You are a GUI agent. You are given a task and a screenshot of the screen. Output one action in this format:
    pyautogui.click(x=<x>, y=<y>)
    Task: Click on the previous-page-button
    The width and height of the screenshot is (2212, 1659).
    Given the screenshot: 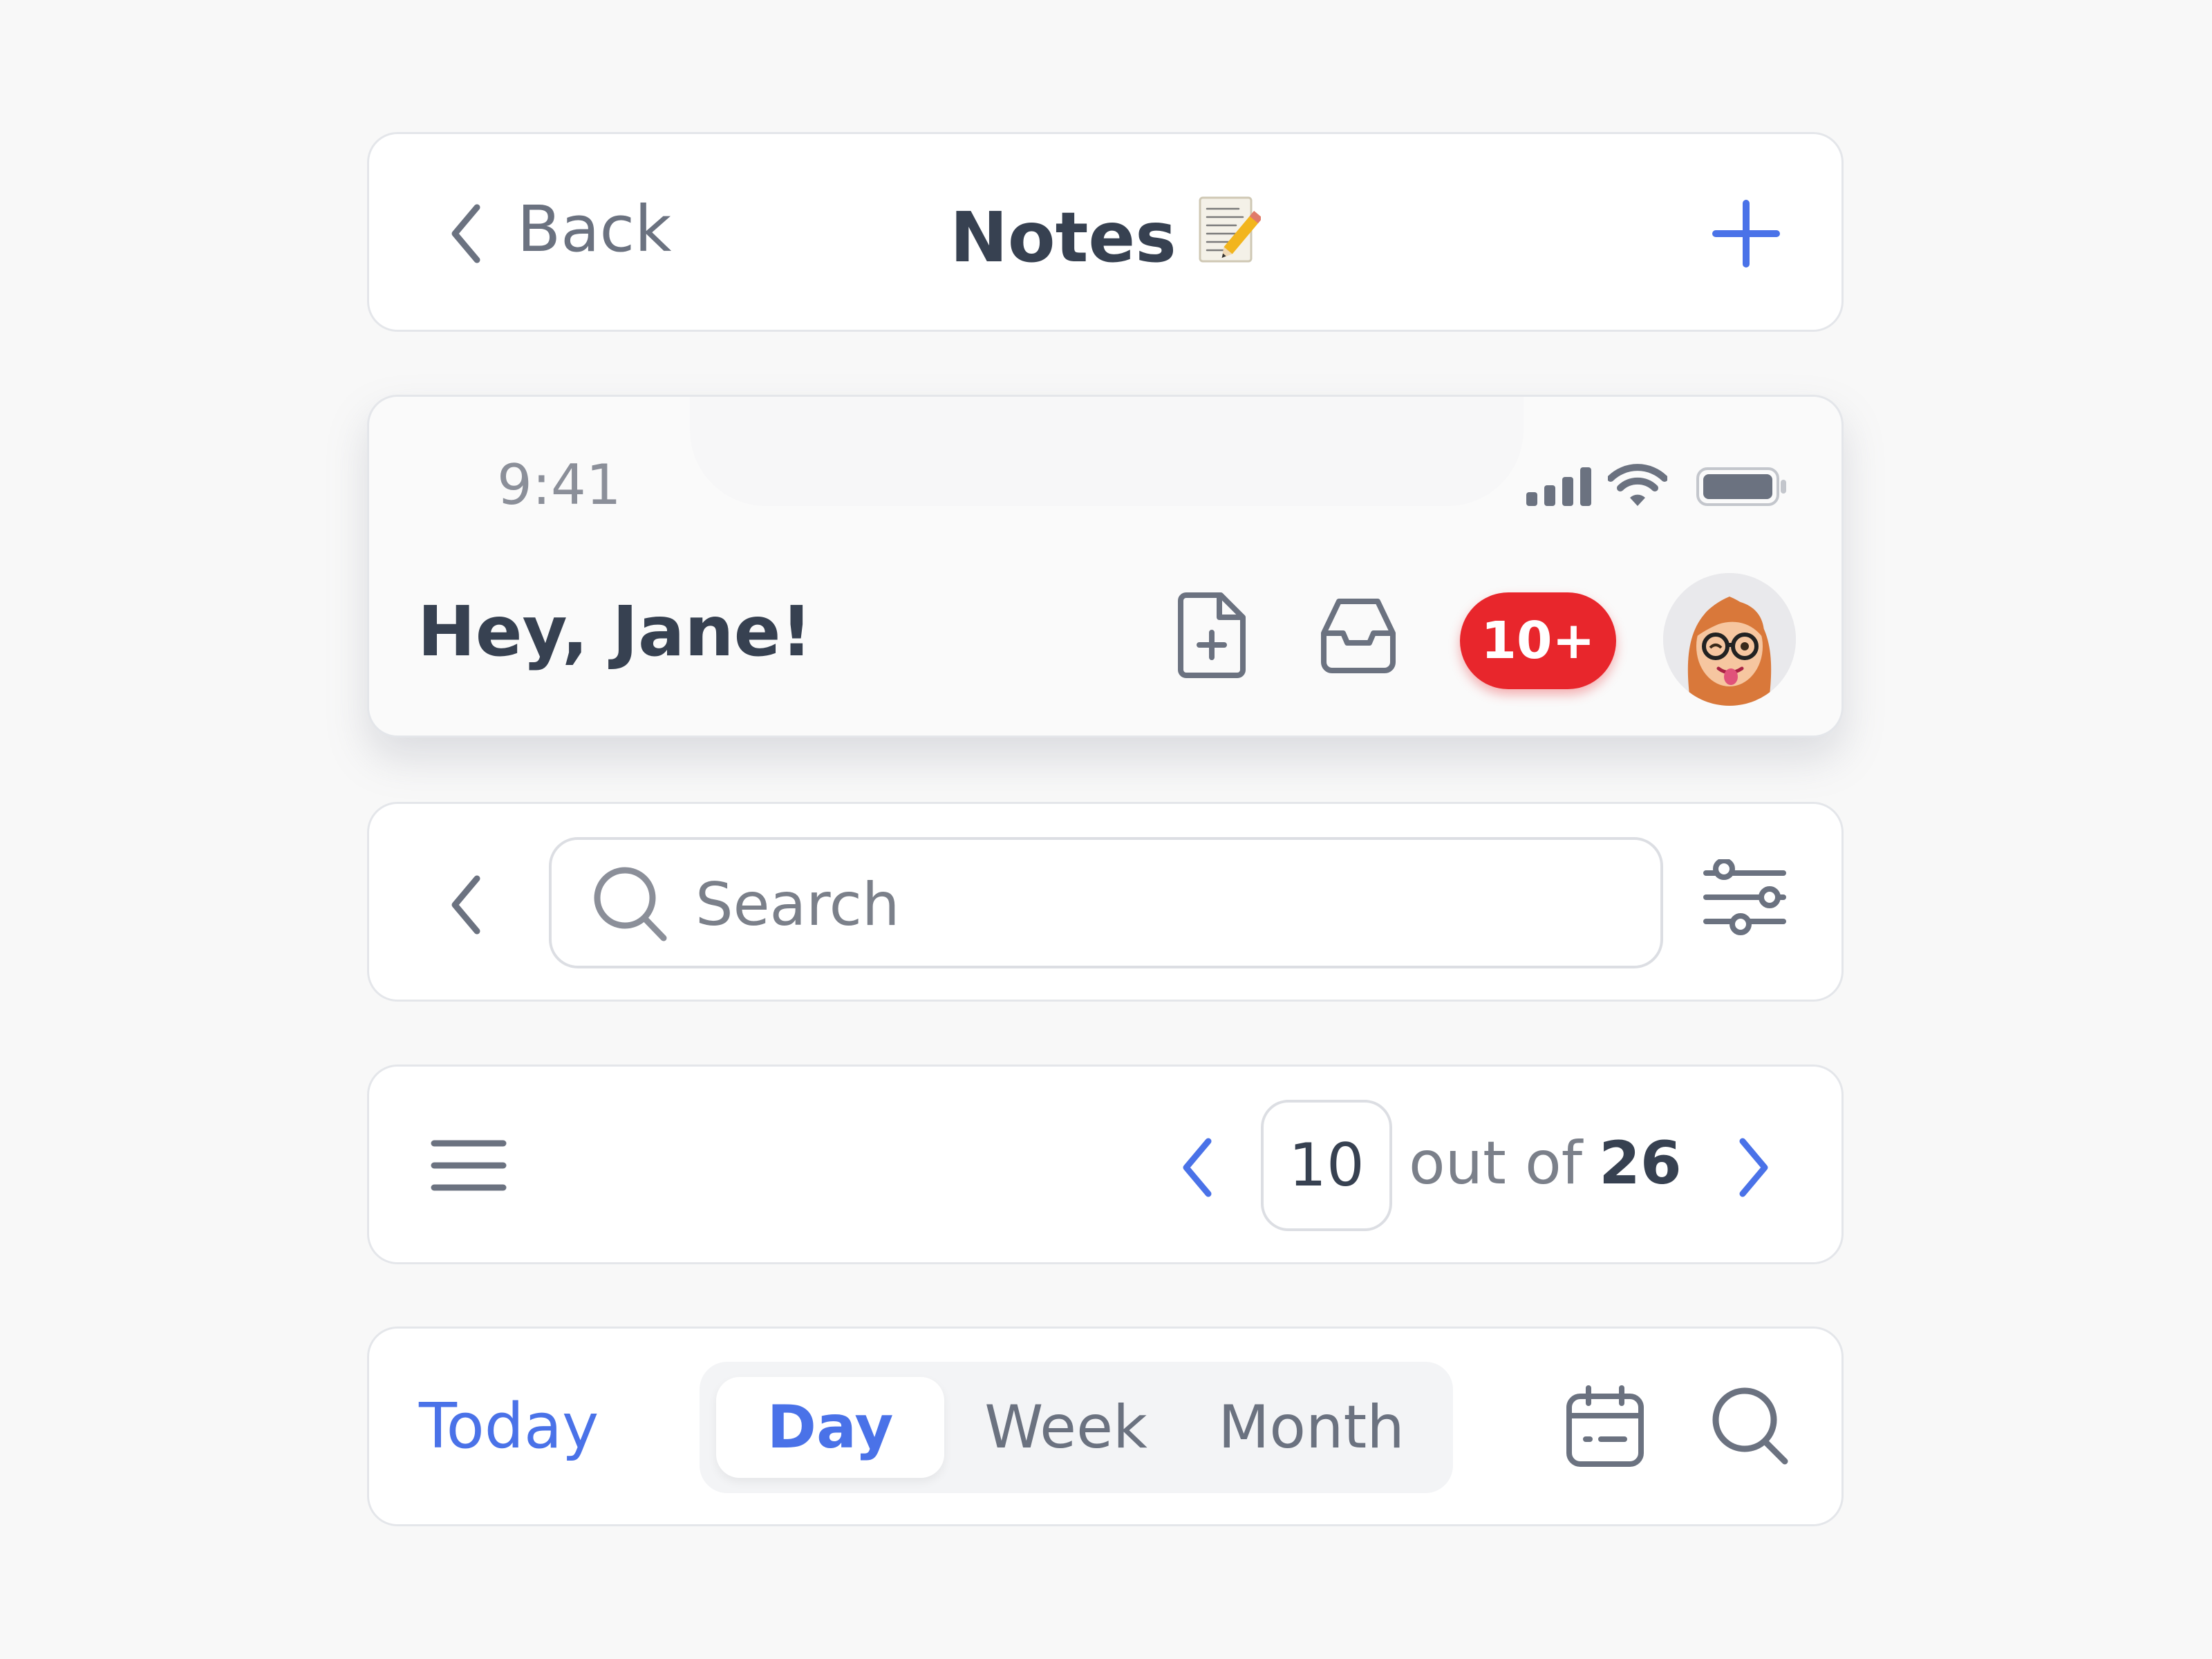 What is the action you would take?
    pyautogui.click(x=1197, y=1168)
    